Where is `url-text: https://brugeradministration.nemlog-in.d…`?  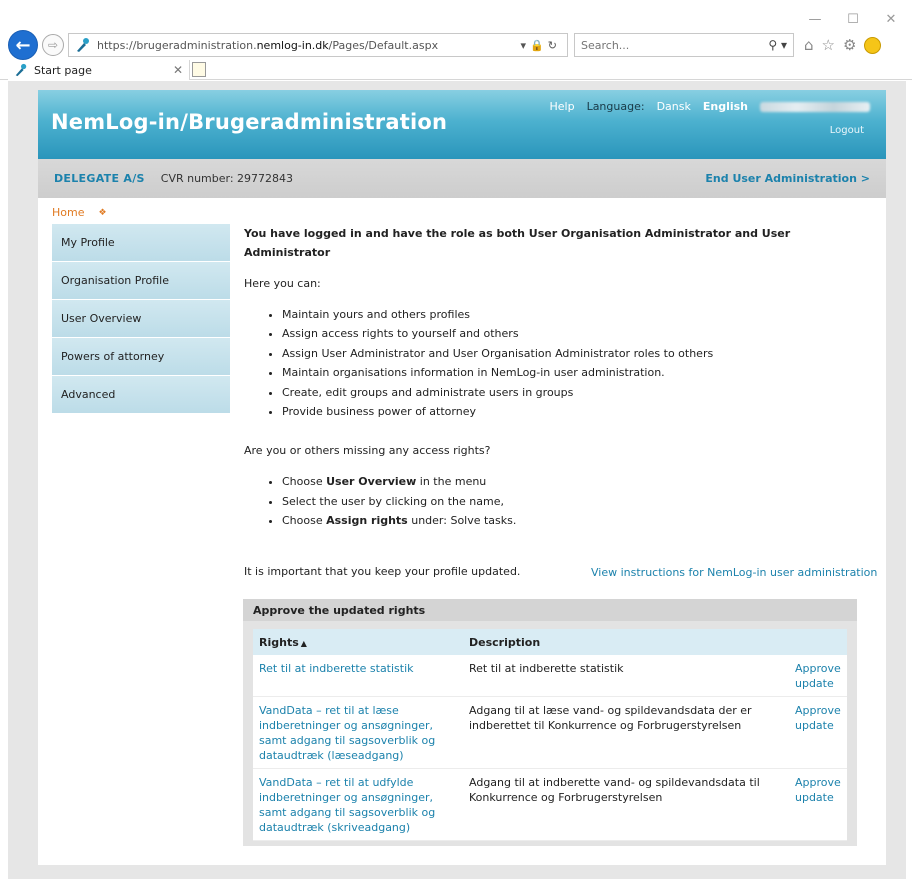
url-text: https://brugeradministration.nemlog-in.d… is located at coordinates (309, 45).